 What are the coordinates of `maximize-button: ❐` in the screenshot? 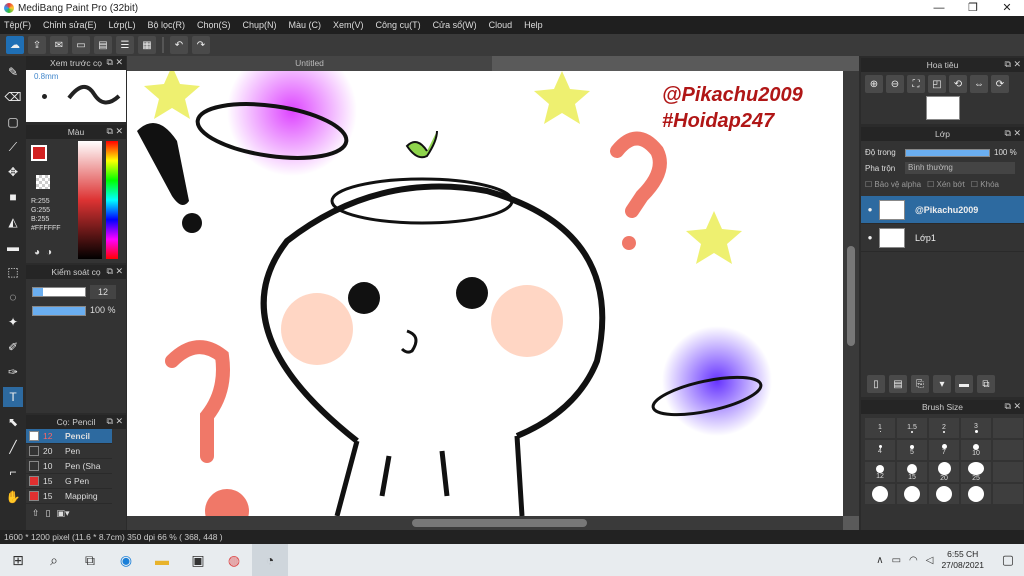 It's located at (973, 8).